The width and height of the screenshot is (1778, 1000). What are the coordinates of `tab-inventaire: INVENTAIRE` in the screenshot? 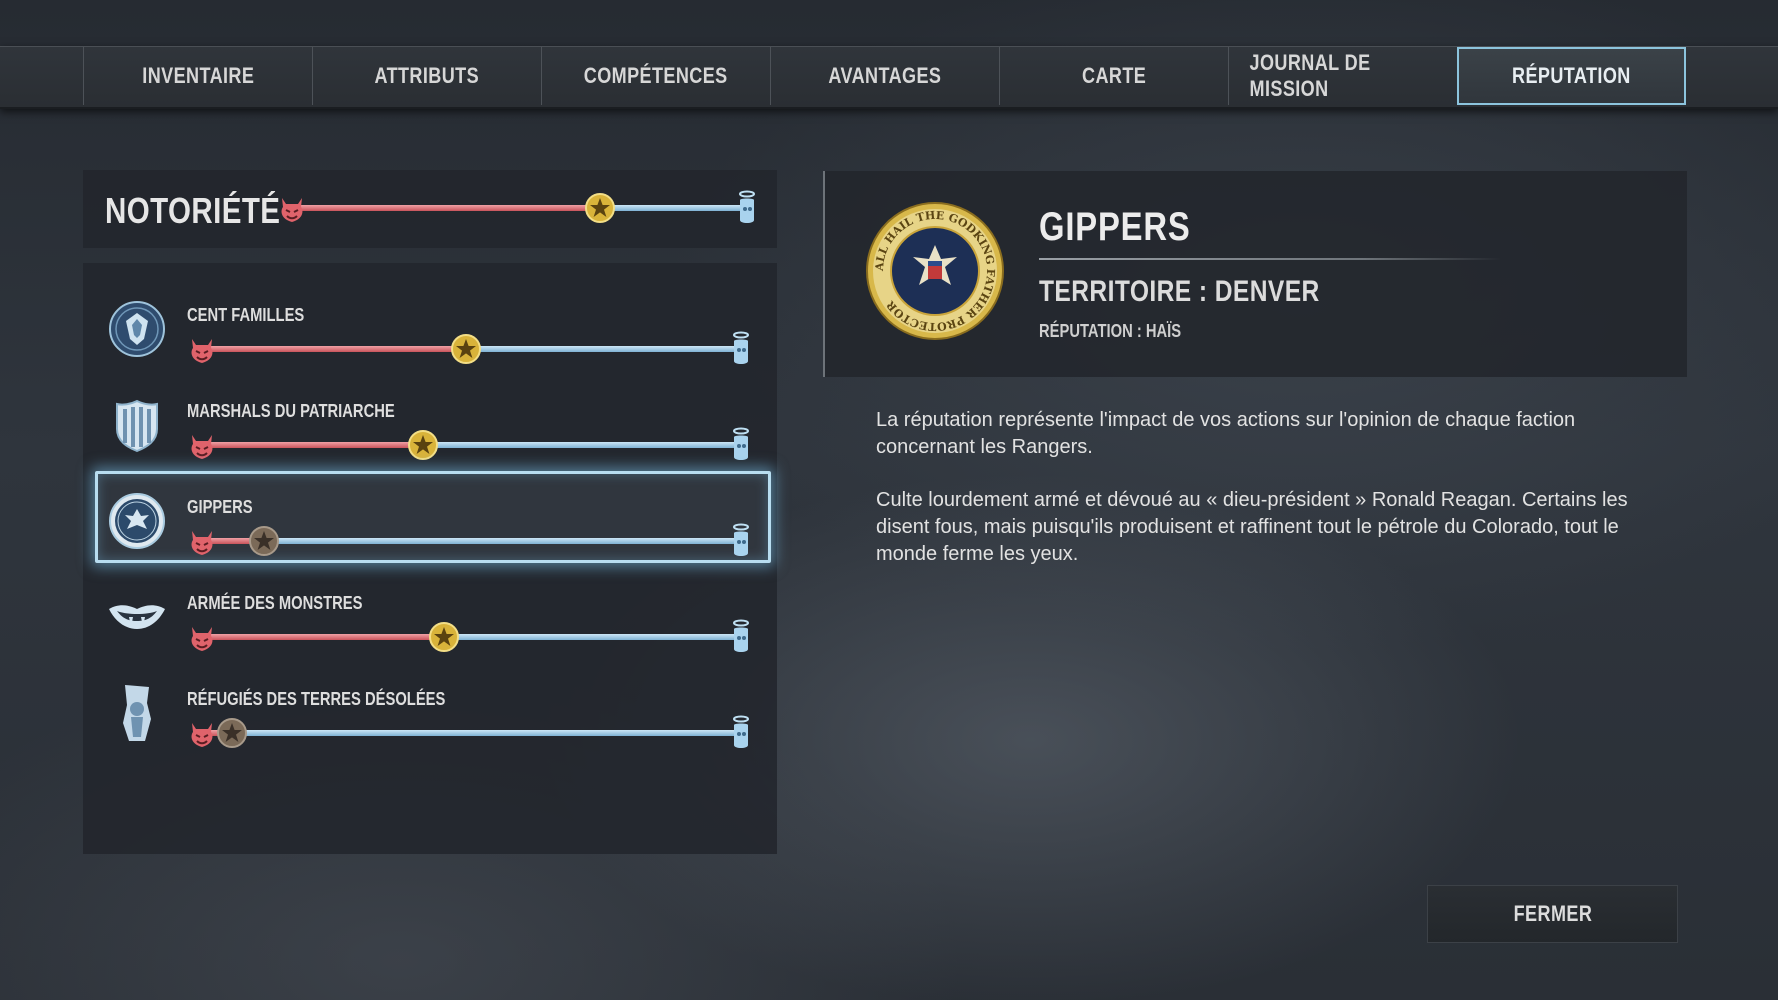 It's located at (197, 76).